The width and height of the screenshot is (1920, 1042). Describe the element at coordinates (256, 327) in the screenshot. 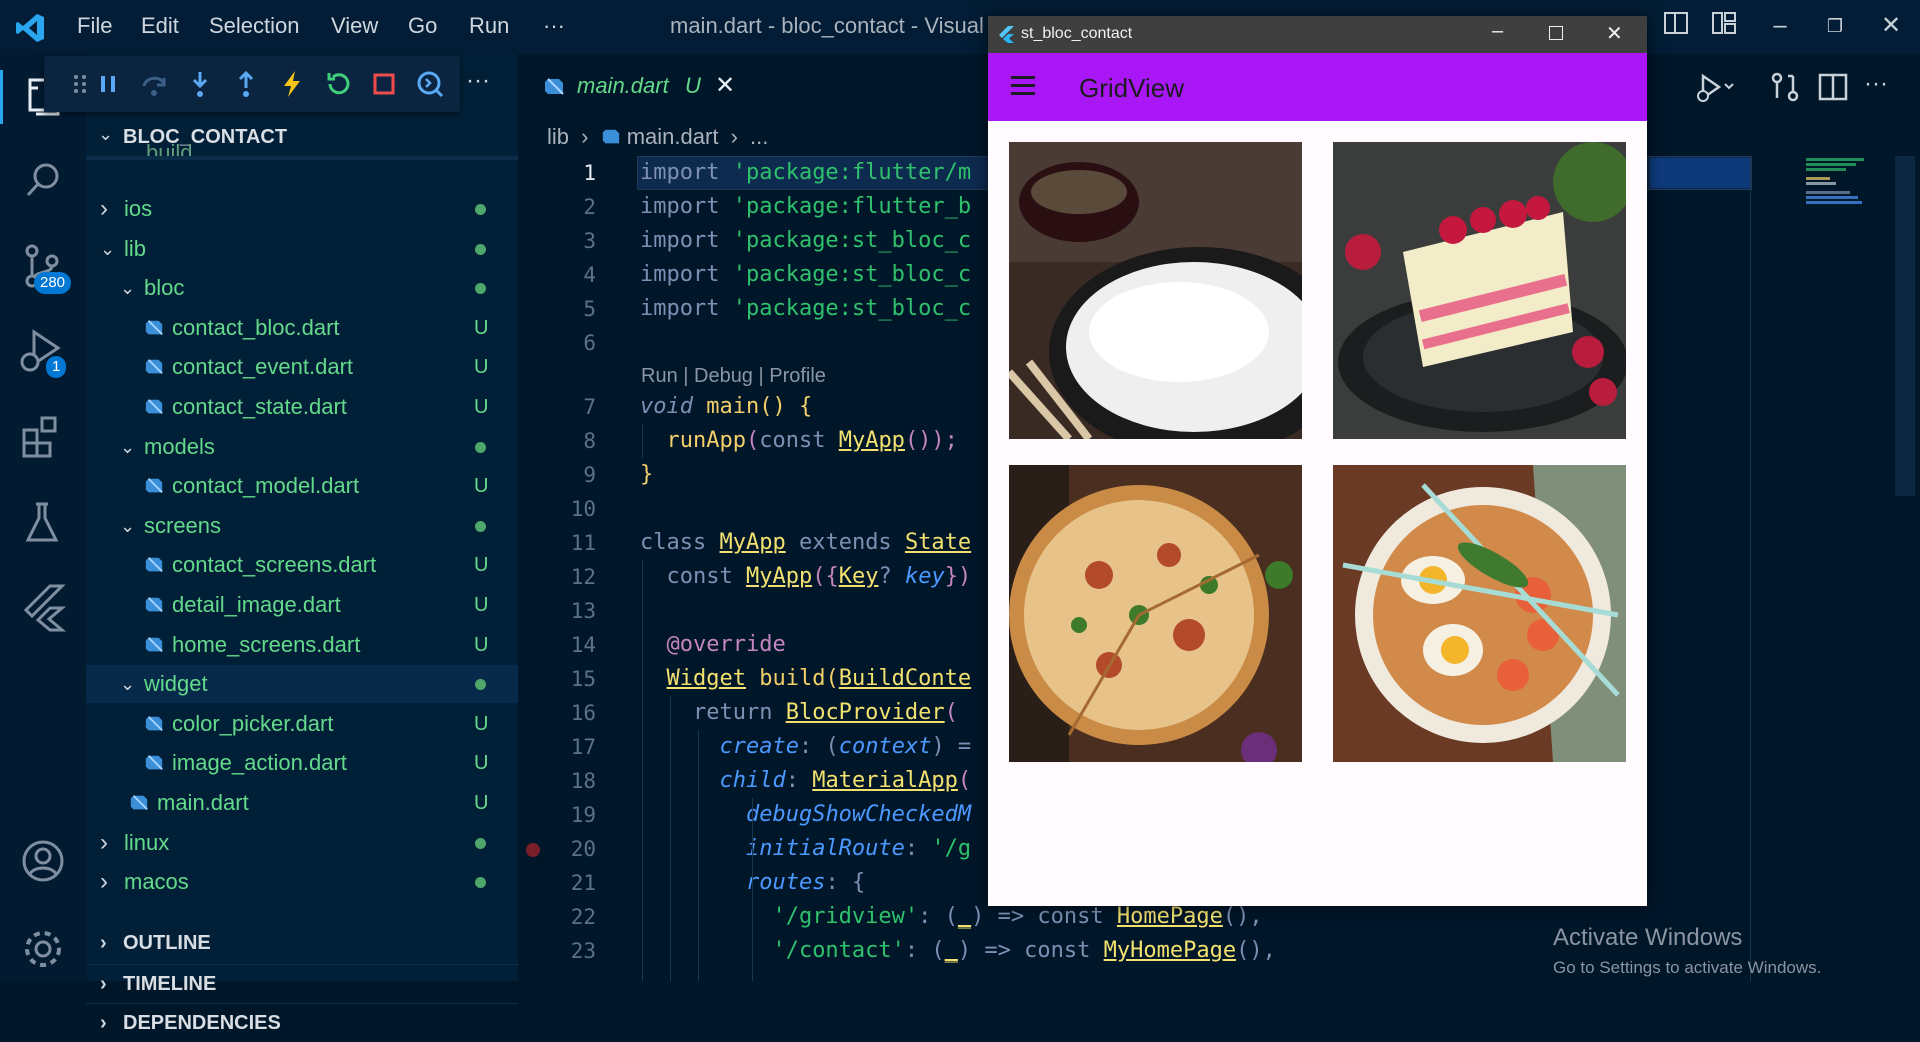

I see `tree-item-label: contact_bloc.dart` at that location.